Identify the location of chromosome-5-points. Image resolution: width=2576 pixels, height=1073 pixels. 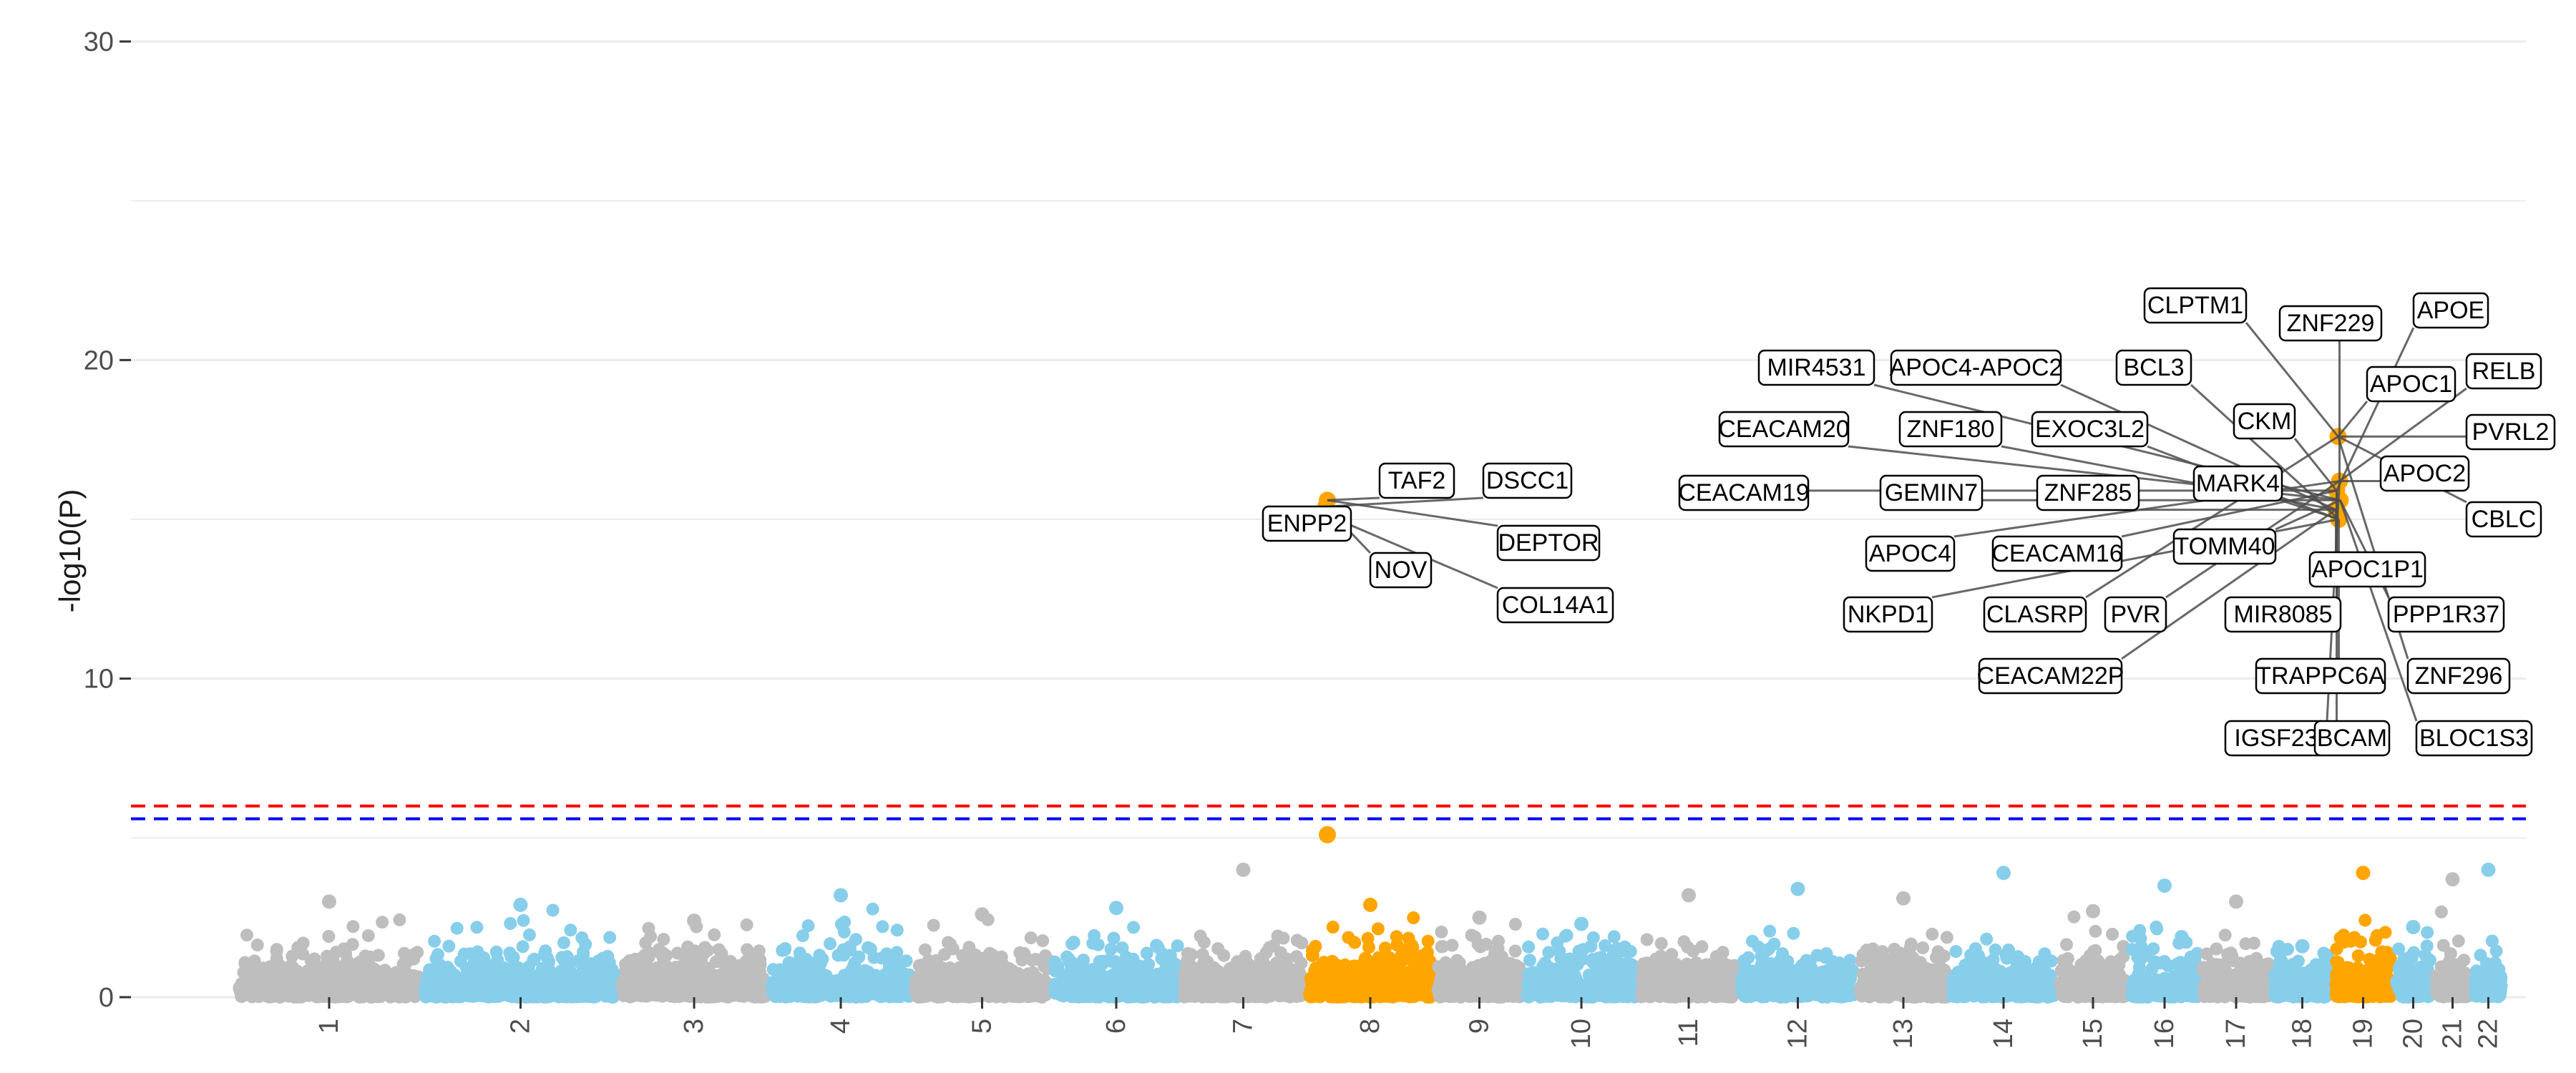
(982, 955).